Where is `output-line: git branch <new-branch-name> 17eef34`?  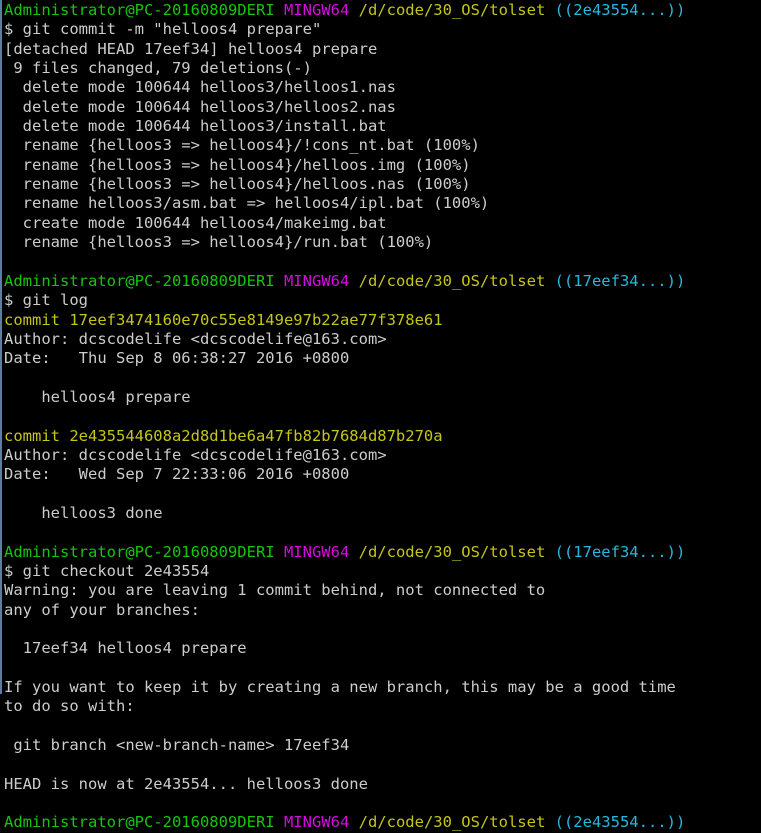
output-line: git branch <new-branch-name> 17eef34 is located at coordinates (382, 745).